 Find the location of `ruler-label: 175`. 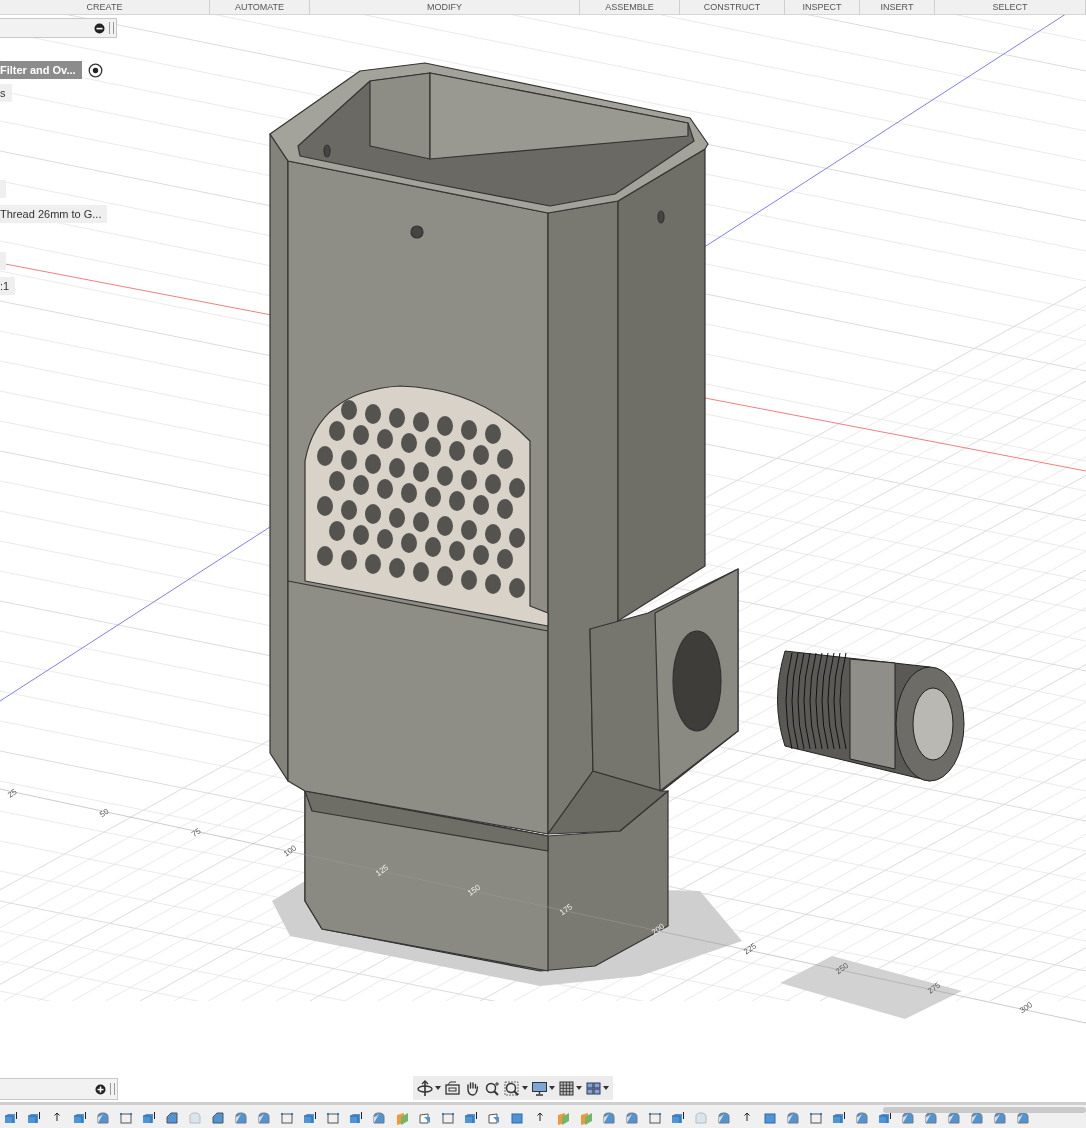

ruler-label: 175 is located at coordinates (566, 910).